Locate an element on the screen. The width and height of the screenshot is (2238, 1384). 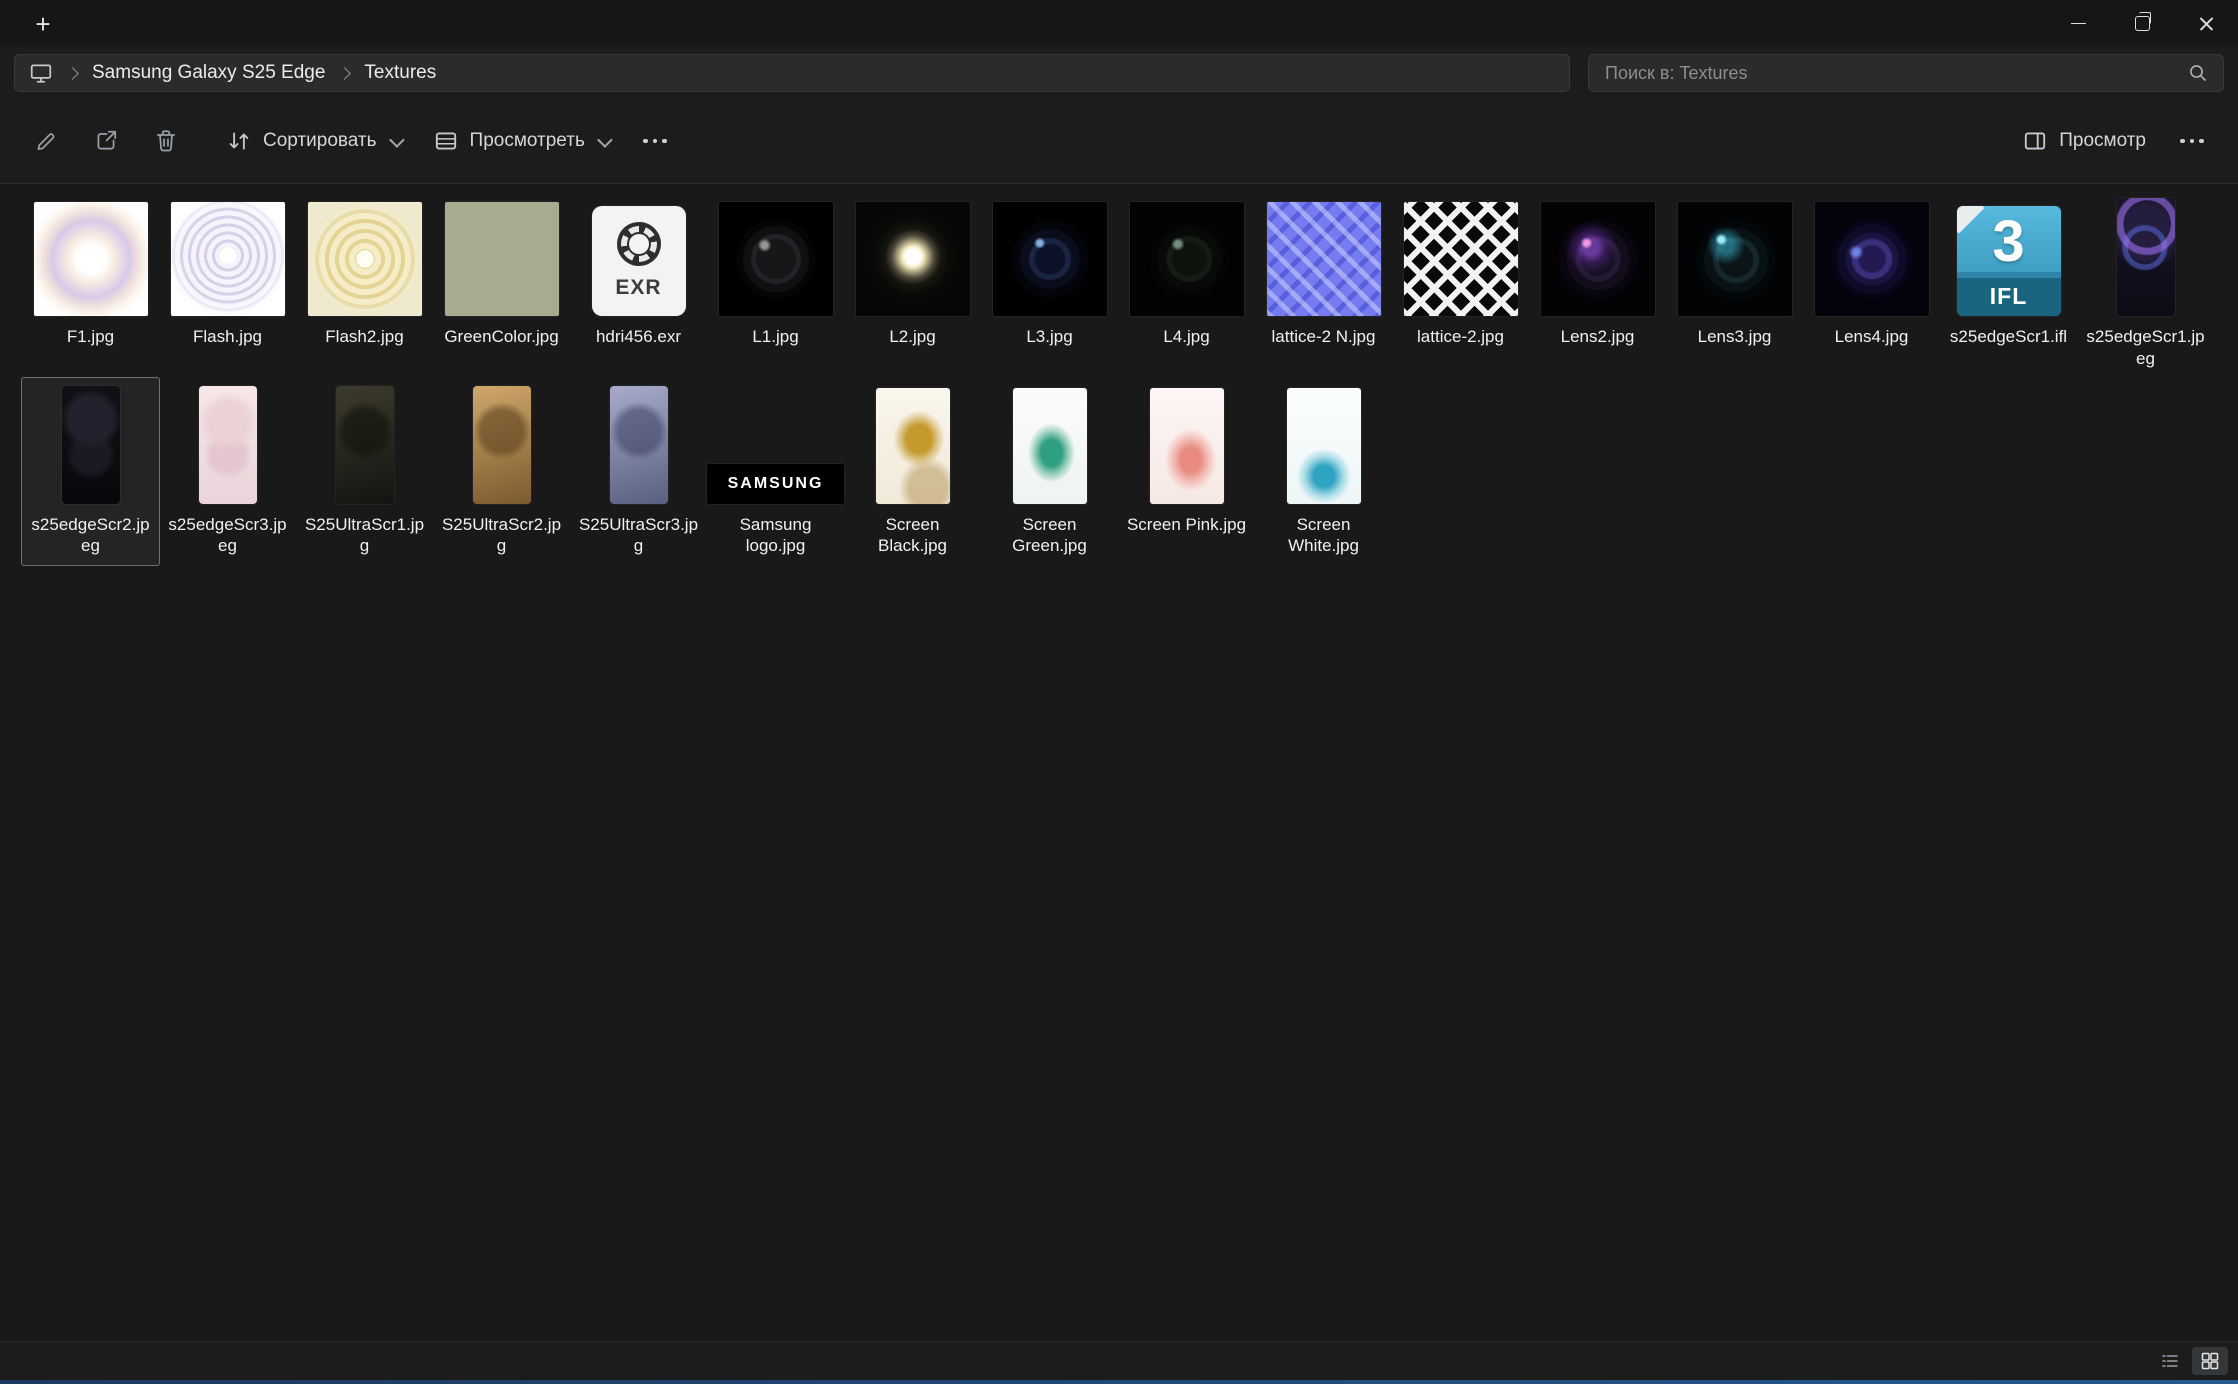
rename-button is located at coordinates (46, 141).